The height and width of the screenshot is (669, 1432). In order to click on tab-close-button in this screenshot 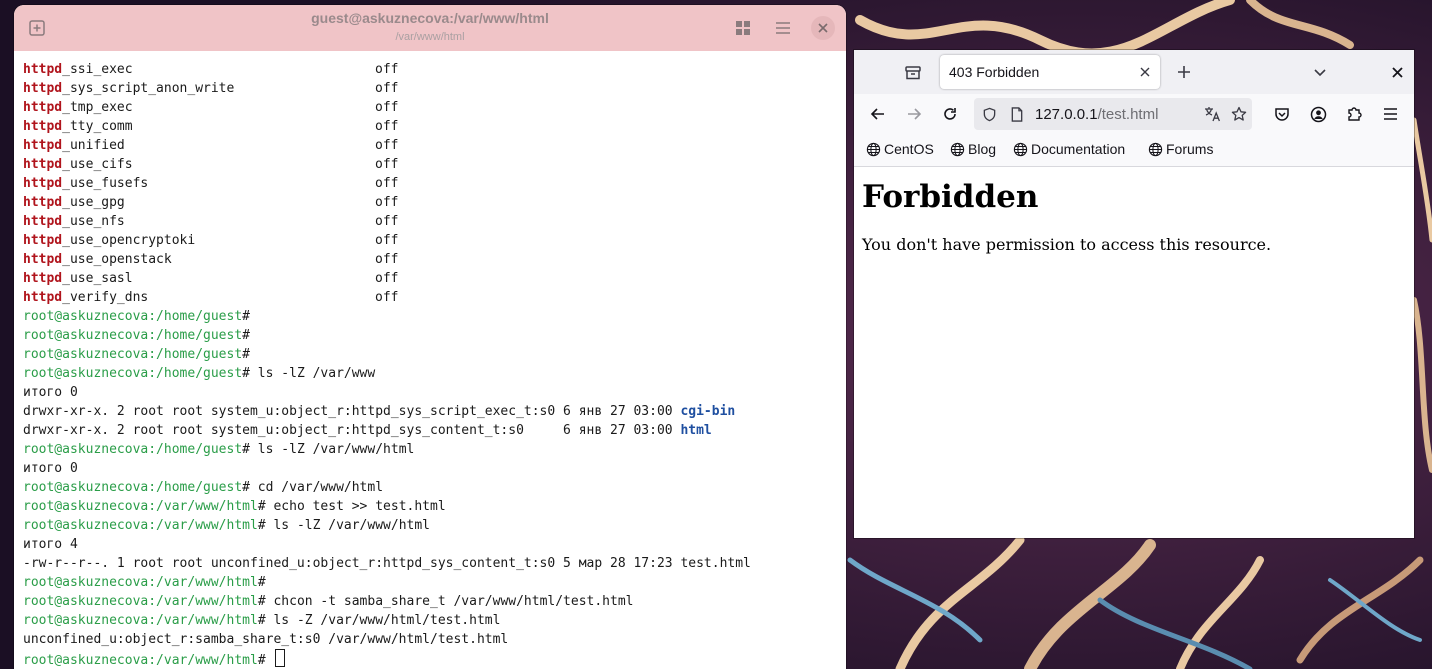, I will do `click(1145, 72)`.